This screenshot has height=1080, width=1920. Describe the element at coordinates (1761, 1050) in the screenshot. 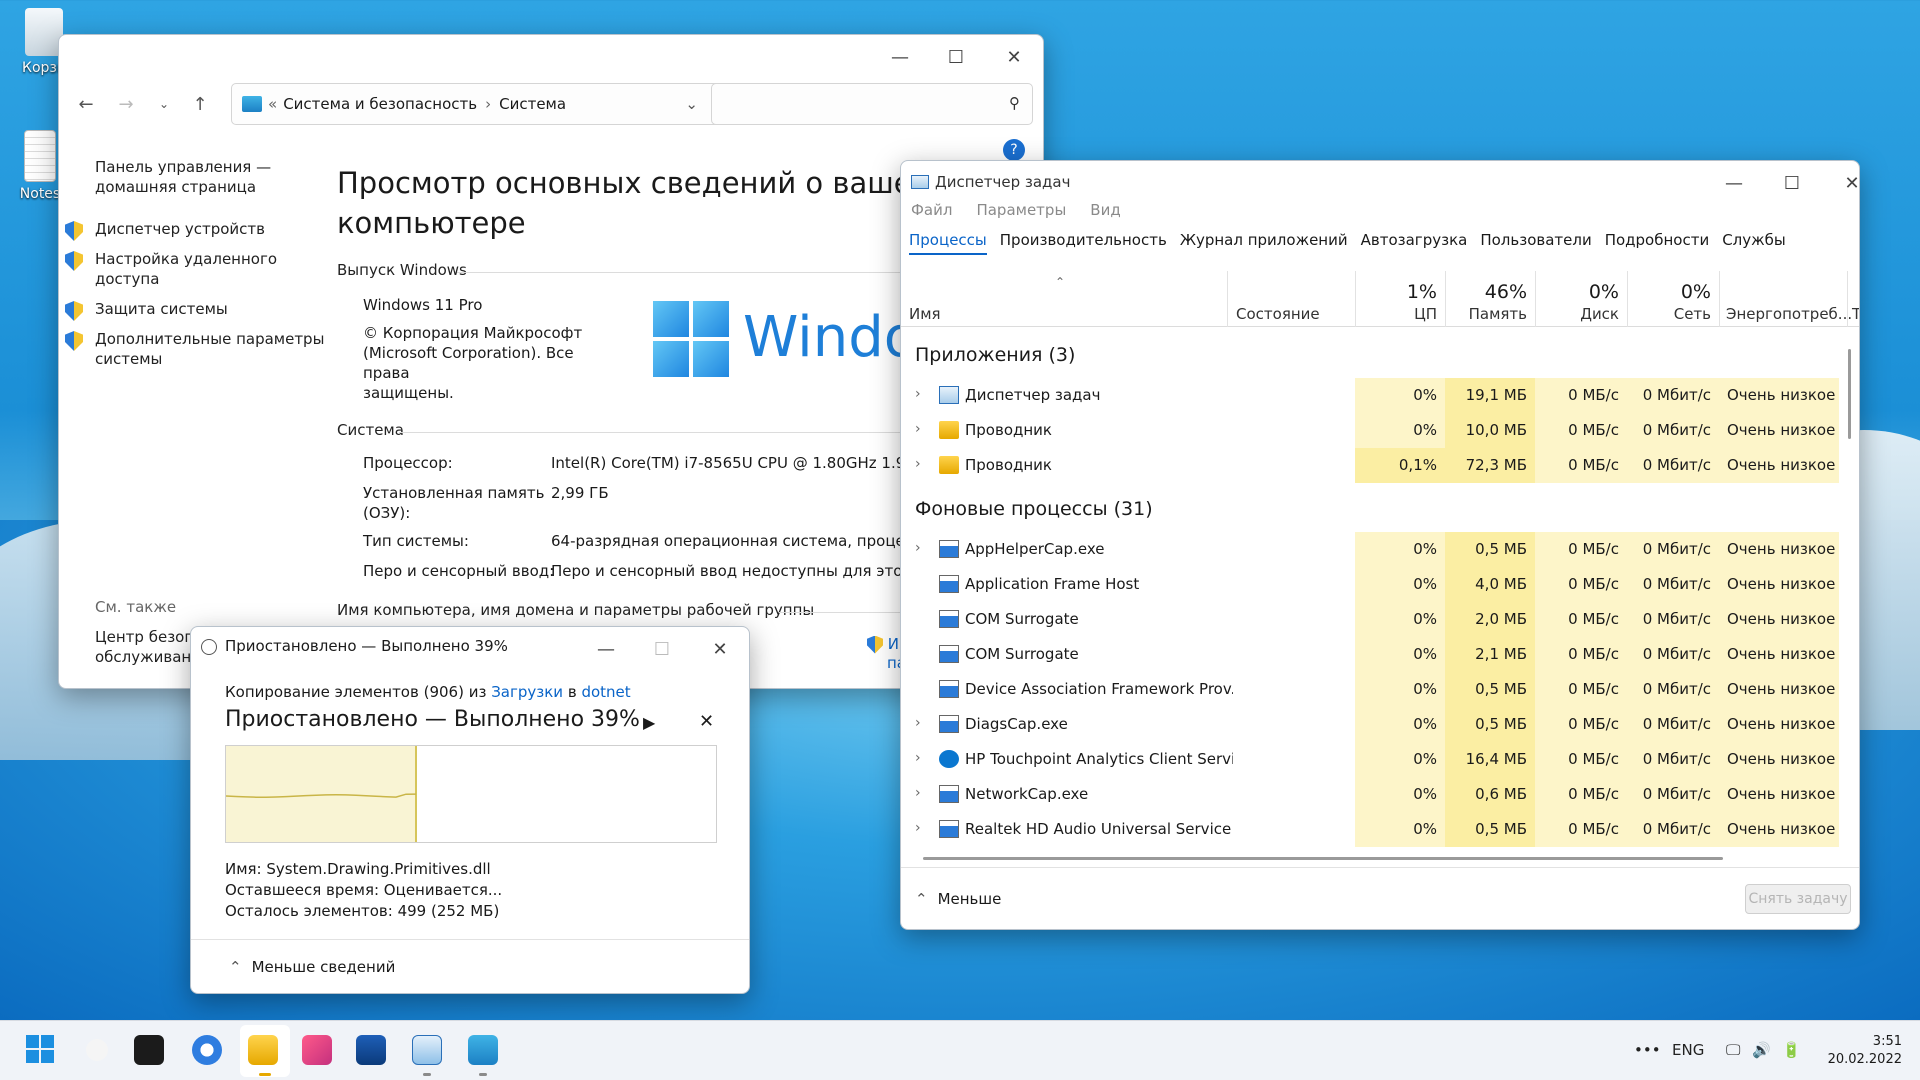

I see `volume-icon: 🔊` at that location.